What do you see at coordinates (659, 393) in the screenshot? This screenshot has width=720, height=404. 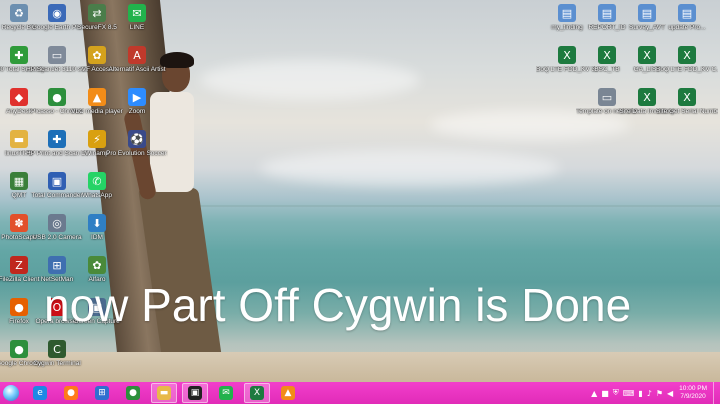 I see `flag-icon: ⚑` at bounding box center [659, 393].